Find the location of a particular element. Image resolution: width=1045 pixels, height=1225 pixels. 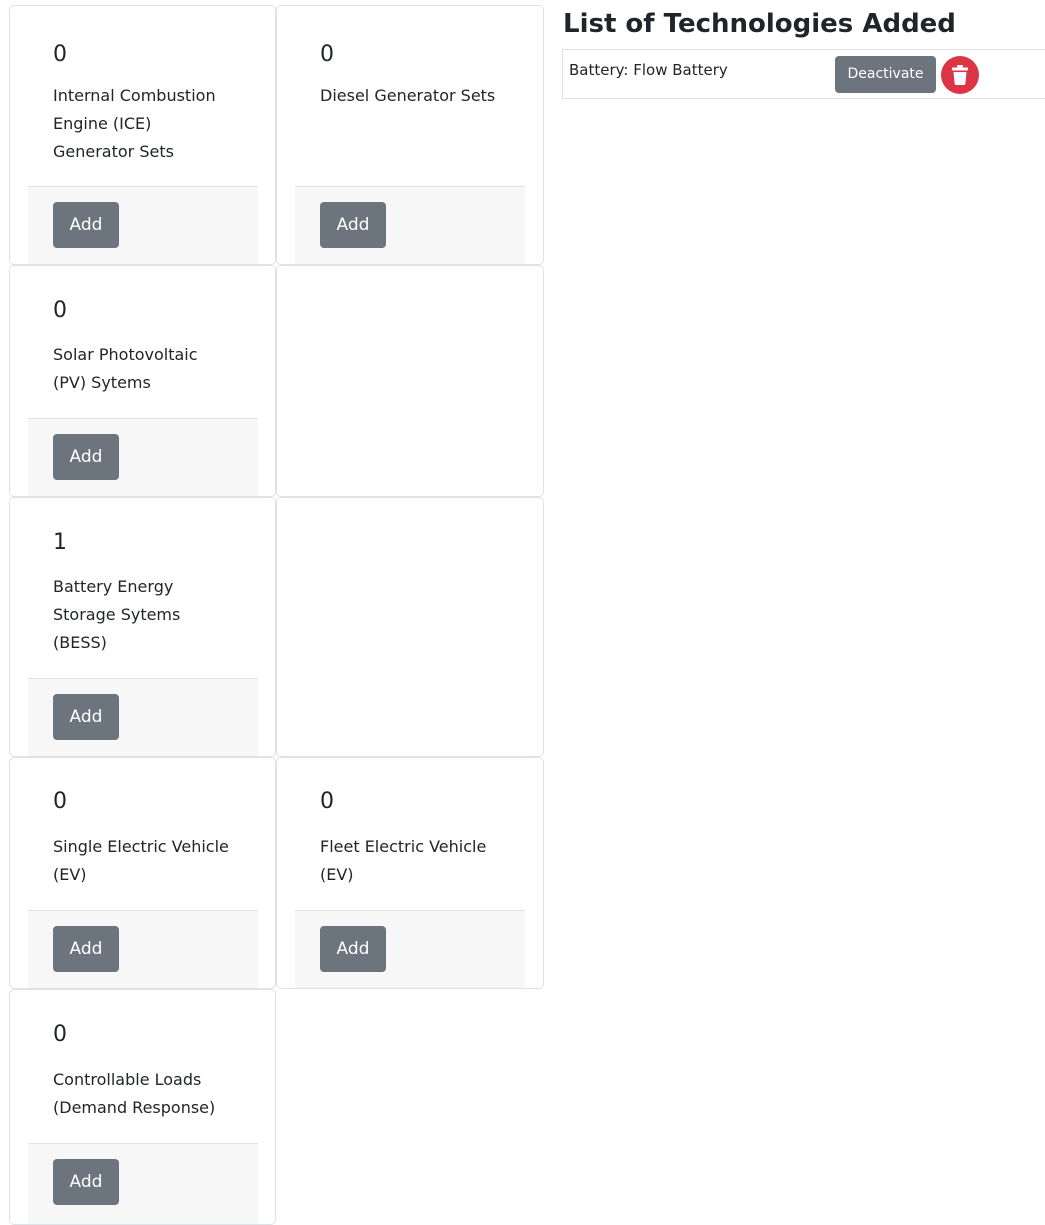

tech-title: Diesel Generator Sets is located at coordinates (408, 95).